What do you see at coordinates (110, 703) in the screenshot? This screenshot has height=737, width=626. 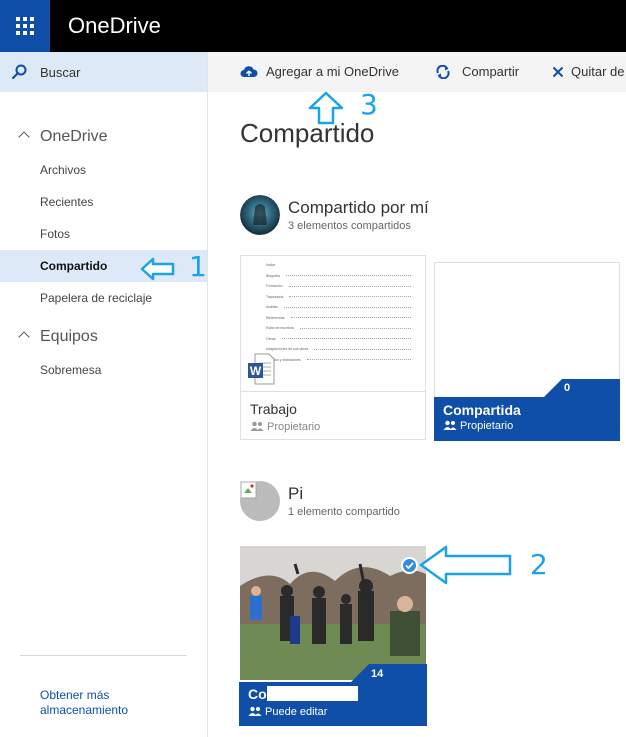 I see `get-more-storage-link: Obtener más almacenamiento` at bounding box center [110, 703].